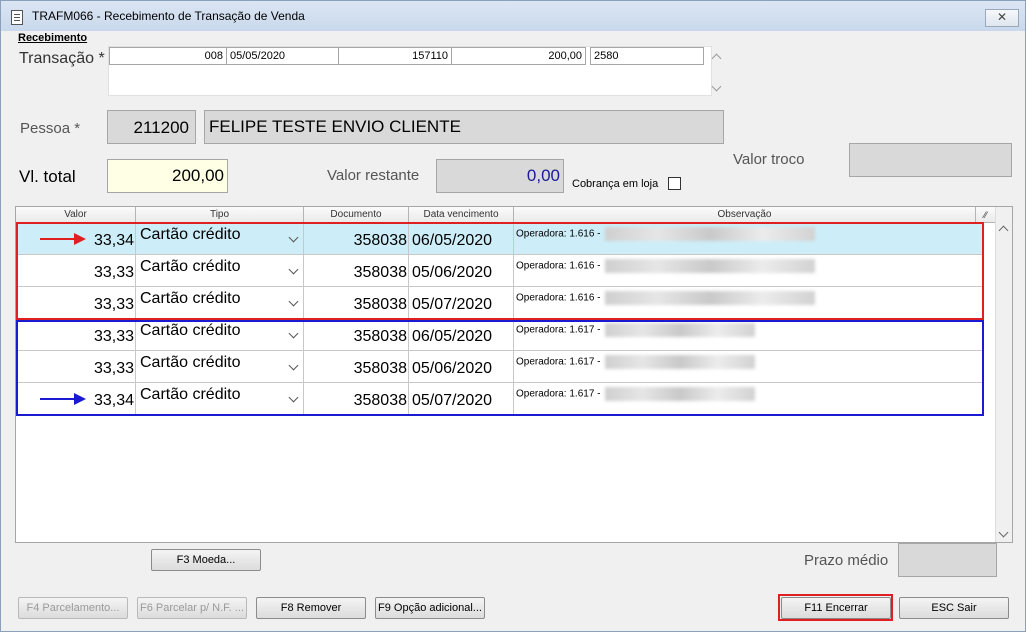  I want to click on pessoa-label: Pessoa *, so click(50, 128).